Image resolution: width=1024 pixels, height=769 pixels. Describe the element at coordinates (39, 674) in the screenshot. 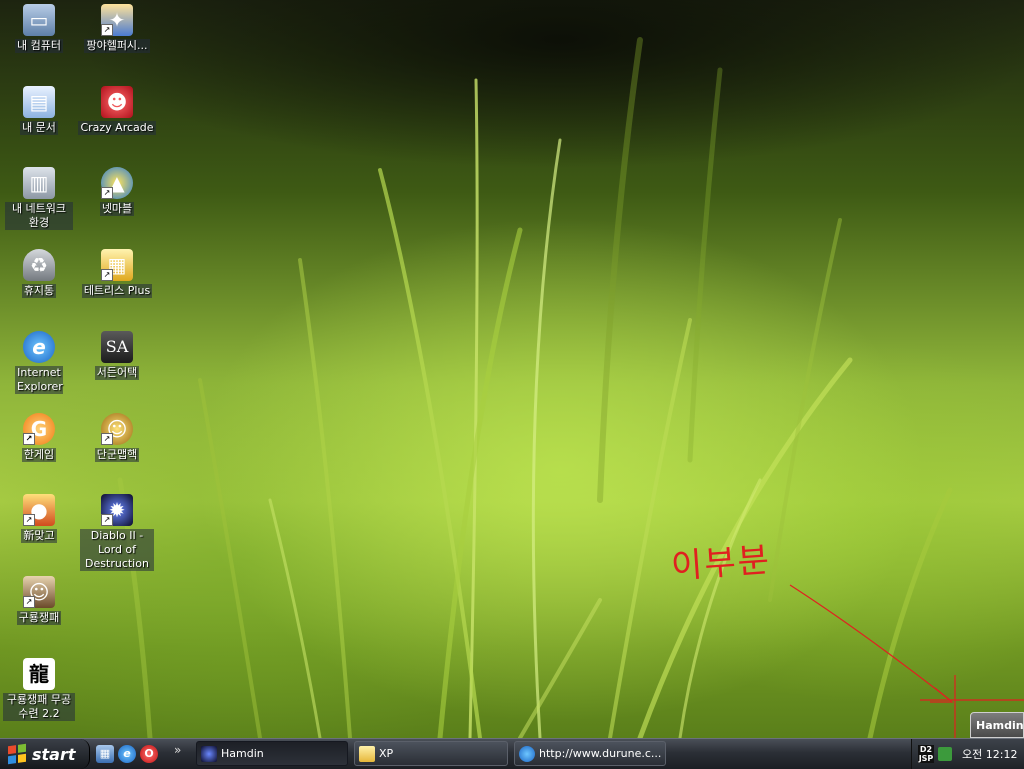

I see `guryong-training-icon: 龍` at that location.